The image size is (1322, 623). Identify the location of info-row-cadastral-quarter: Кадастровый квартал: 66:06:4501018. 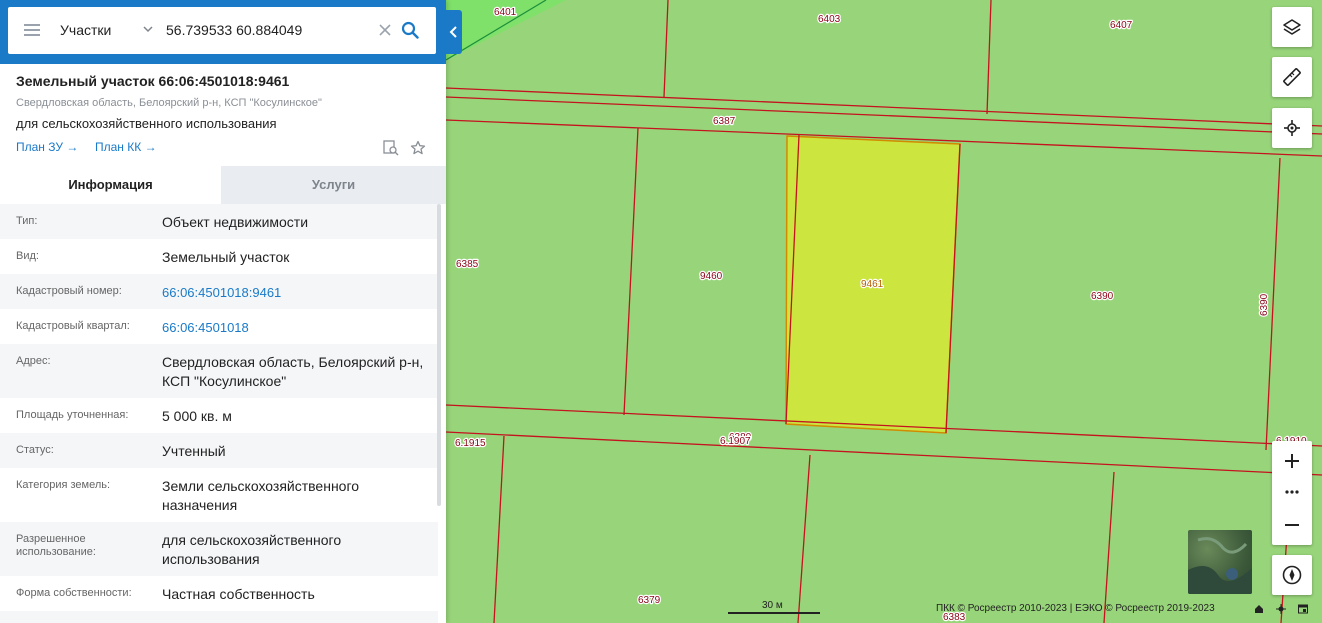
(219, 326).